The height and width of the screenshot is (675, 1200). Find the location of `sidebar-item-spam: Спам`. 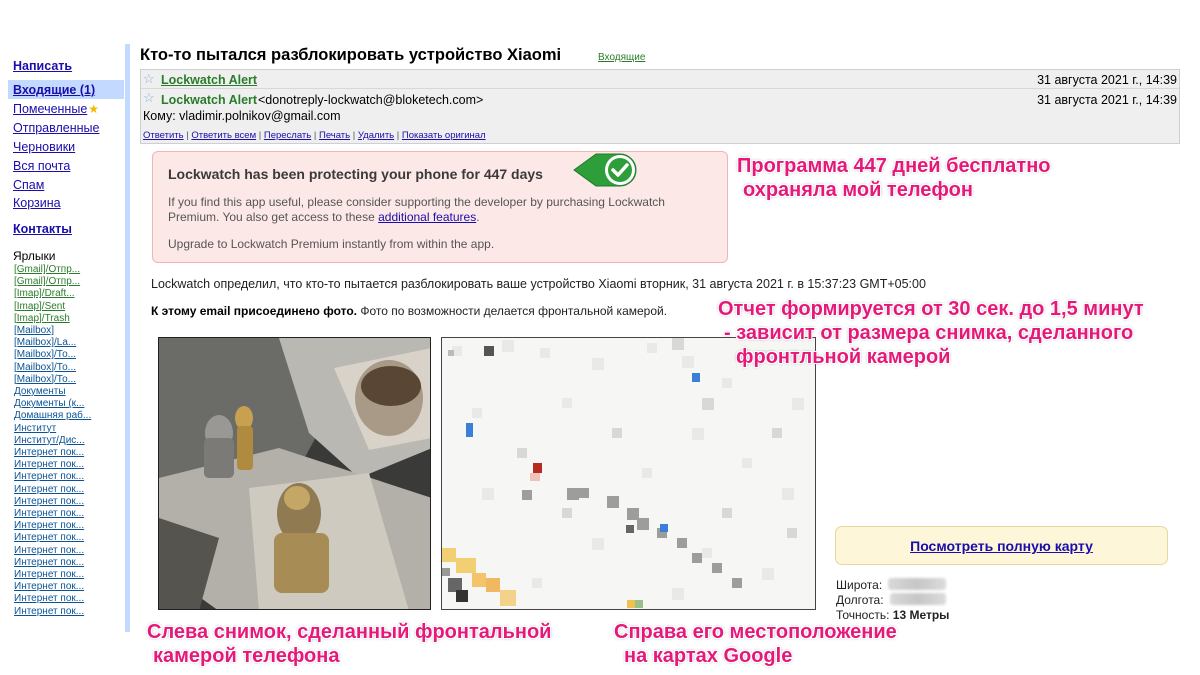

sidebar-item-spam: Спам is located at coordinates (28, 185).